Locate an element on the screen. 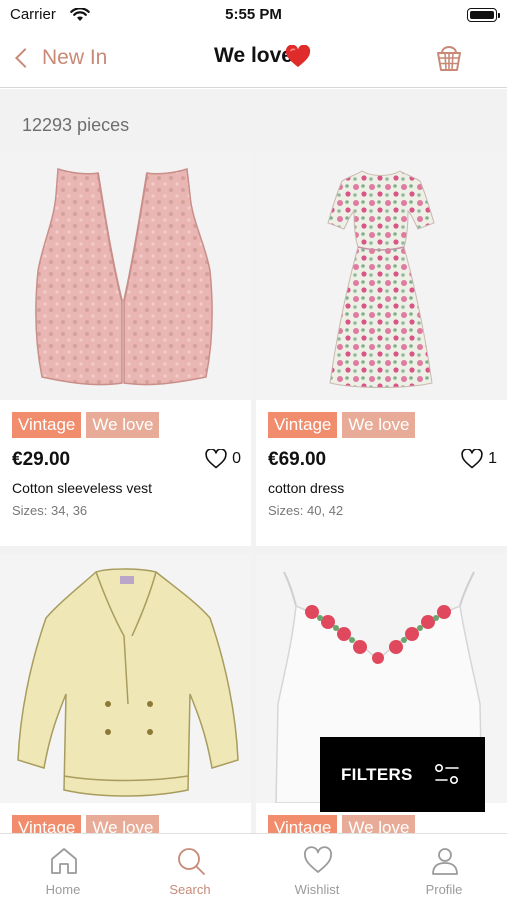 The height and width of the screenshot is (900, 507). product-image-vest is located at coordinates (125, 275).